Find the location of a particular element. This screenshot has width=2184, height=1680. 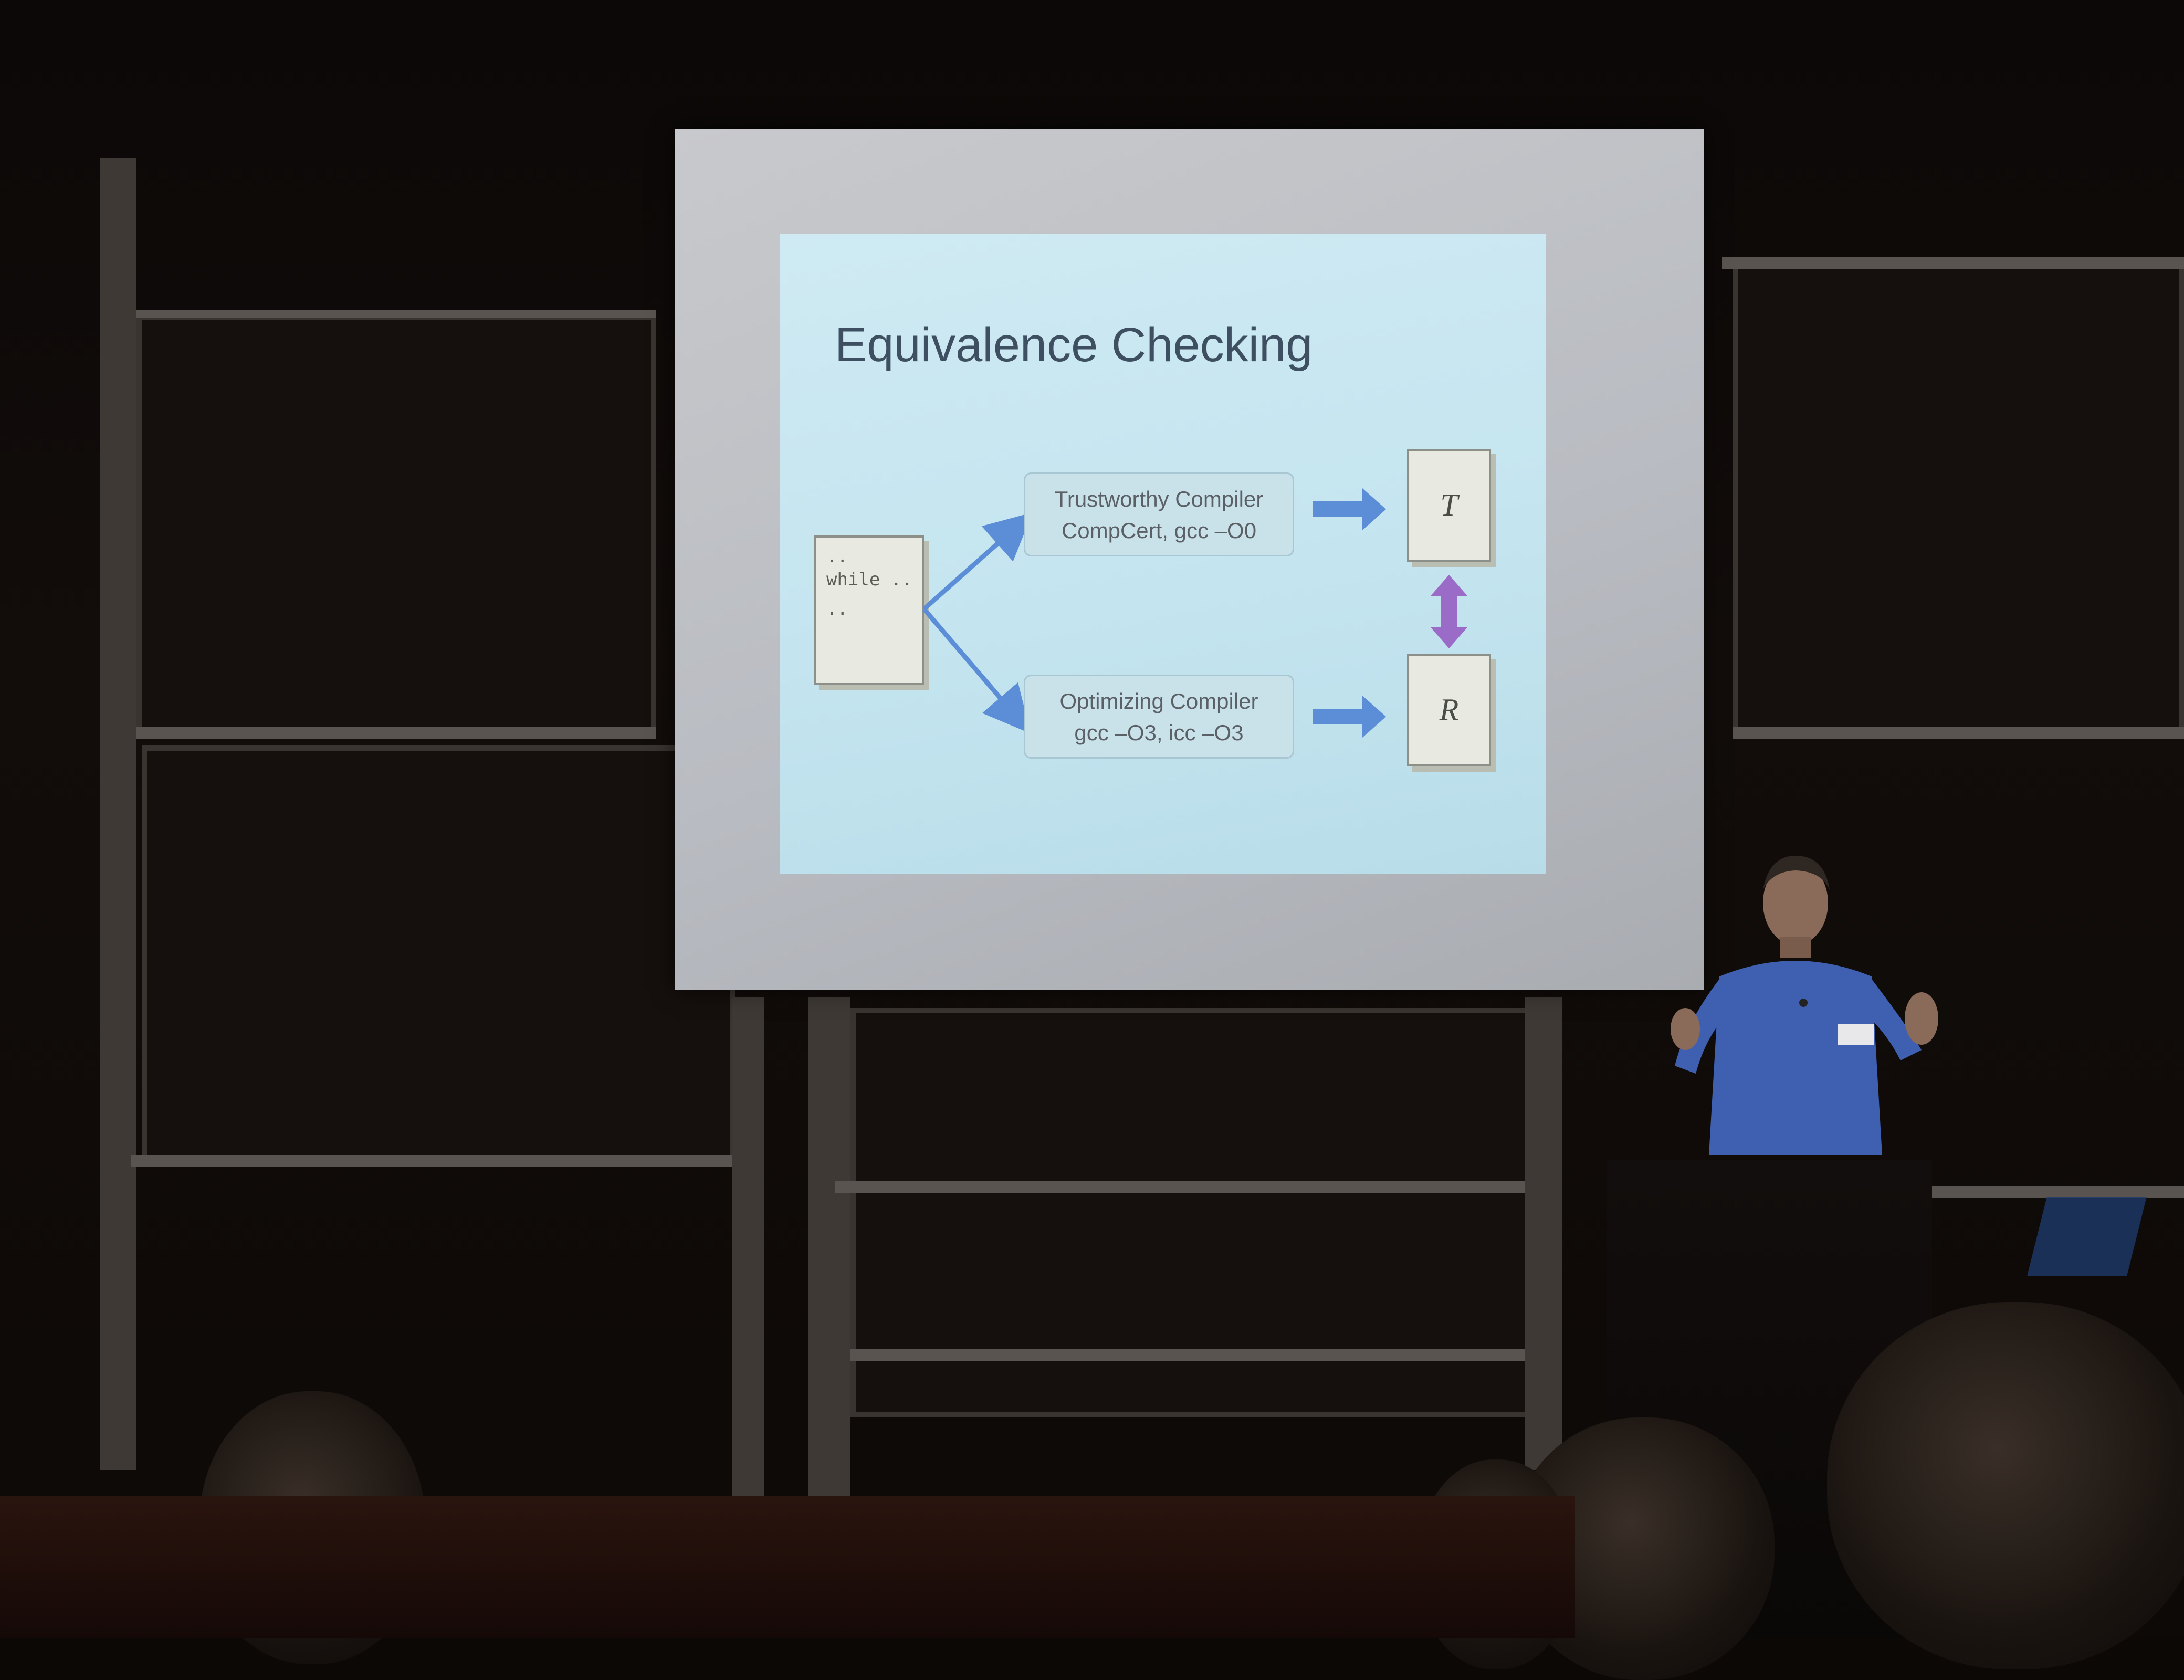

arrow-to-optimizing-compiler is located at coordinates (976, 670).